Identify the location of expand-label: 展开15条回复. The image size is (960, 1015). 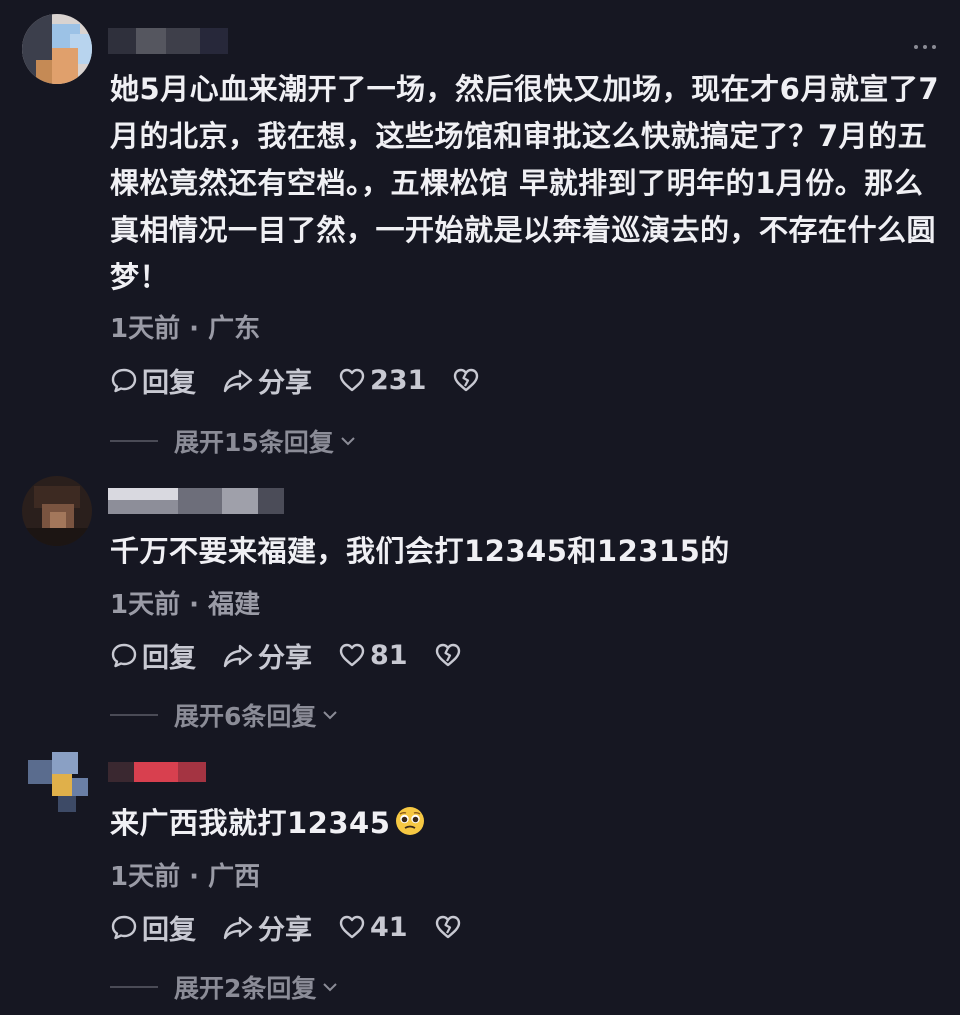
(254, 442).